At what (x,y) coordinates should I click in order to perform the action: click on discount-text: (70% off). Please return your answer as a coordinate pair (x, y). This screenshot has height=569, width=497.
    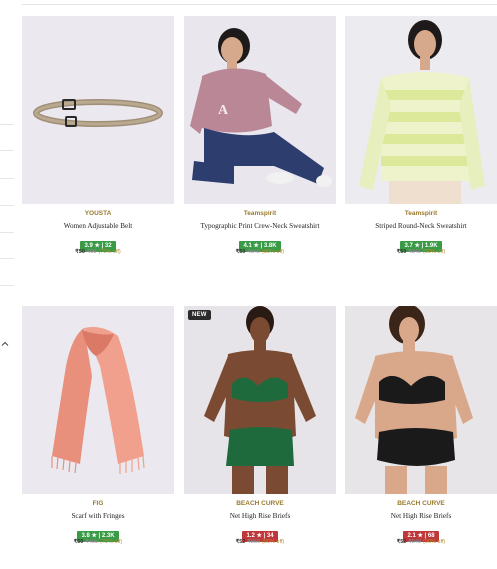
    Looking at the image, I should click on (109, 252).